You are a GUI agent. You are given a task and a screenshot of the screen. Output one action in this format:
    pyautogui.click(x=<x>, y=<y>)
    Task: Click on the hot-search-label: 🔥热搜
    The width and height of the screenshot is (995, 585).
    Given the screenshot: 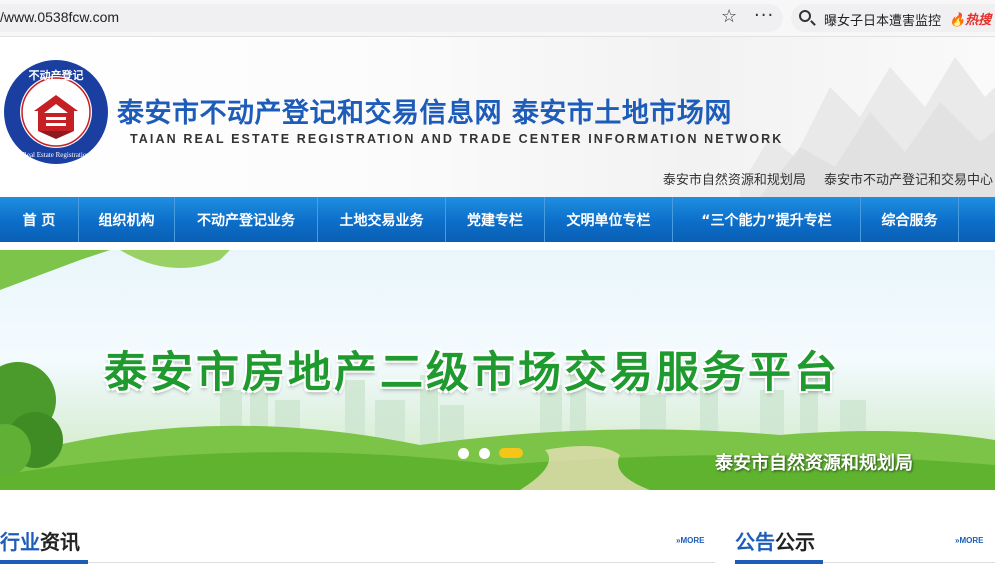 What is the action you would take?
    pyautogui.click(x=970, y=18)
    